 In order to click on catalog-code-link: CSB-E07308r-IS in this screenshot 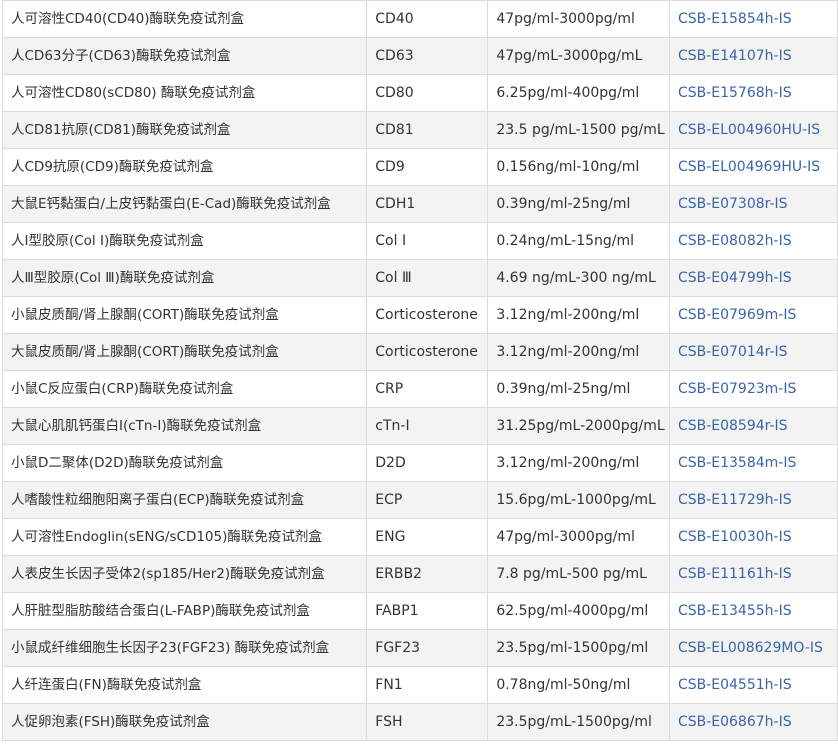, I will do `click(733, 204)`.